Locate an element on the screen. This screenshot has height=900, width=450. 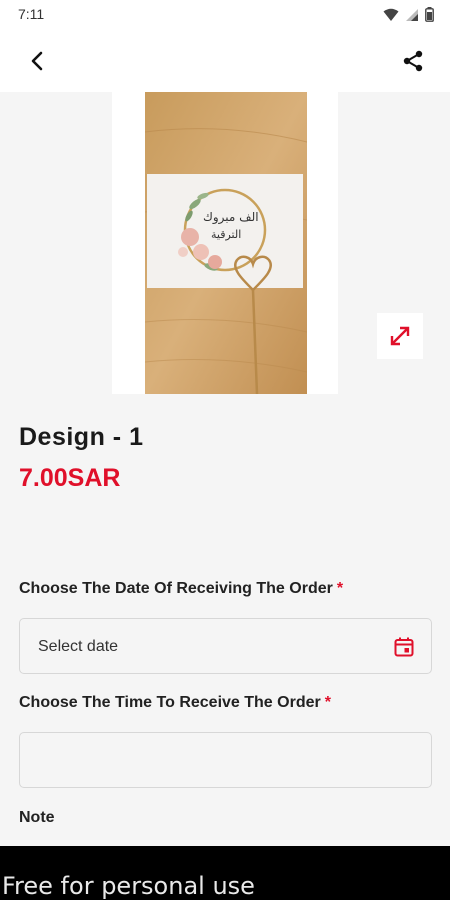
watermark-banner: Free for personal use is located at coordinates (225, 873).